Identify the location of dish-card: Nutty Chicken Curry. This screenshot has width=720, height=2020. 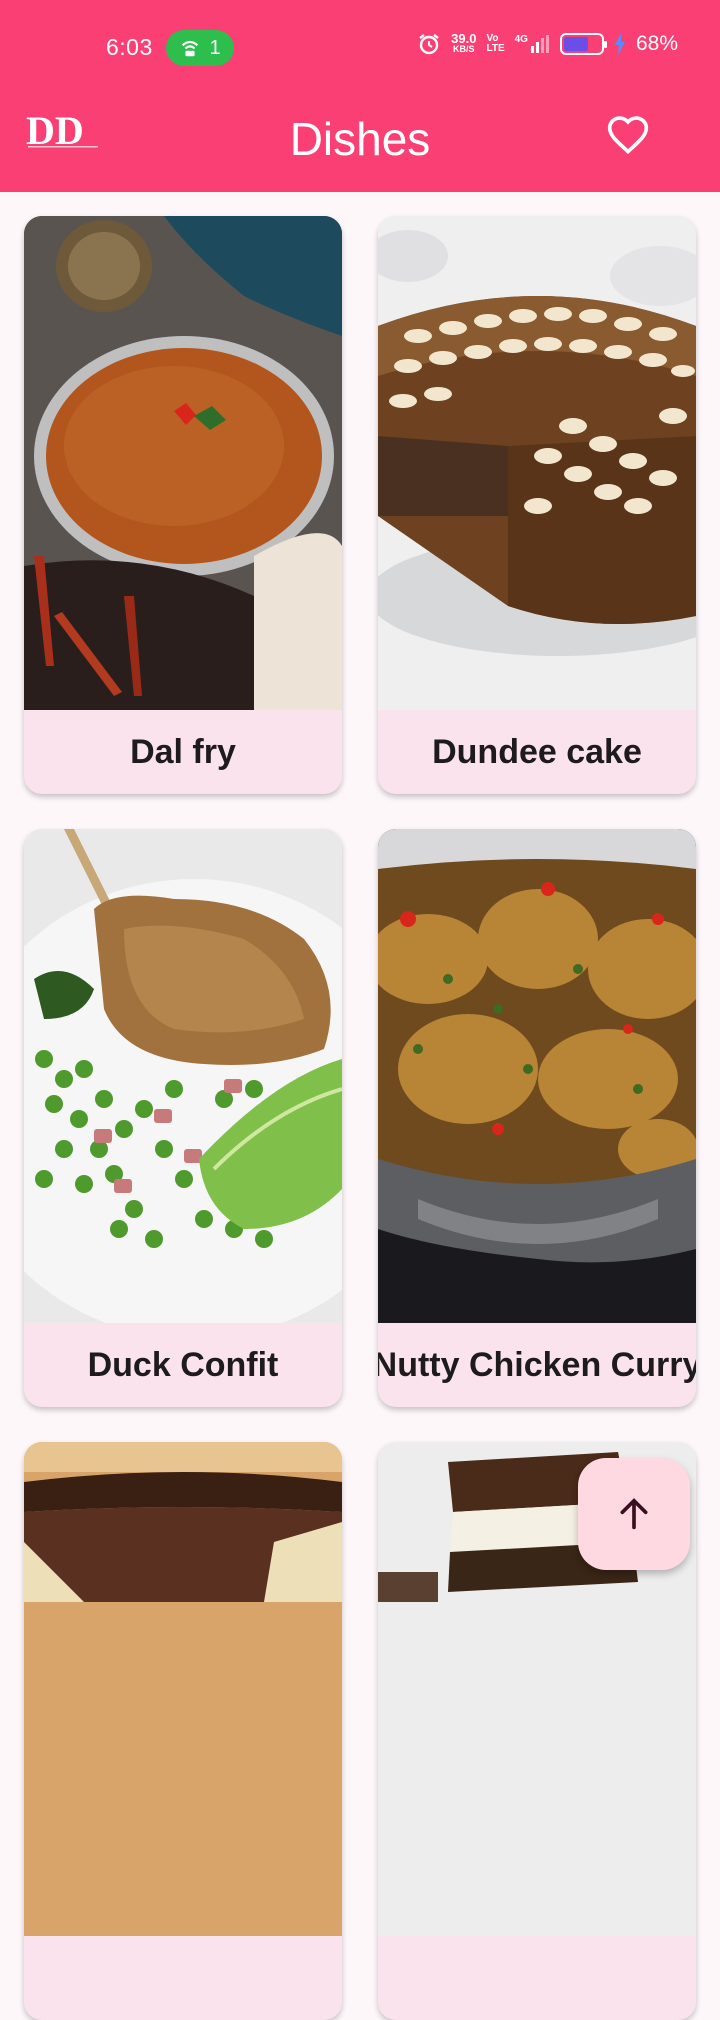
(537, 1118).